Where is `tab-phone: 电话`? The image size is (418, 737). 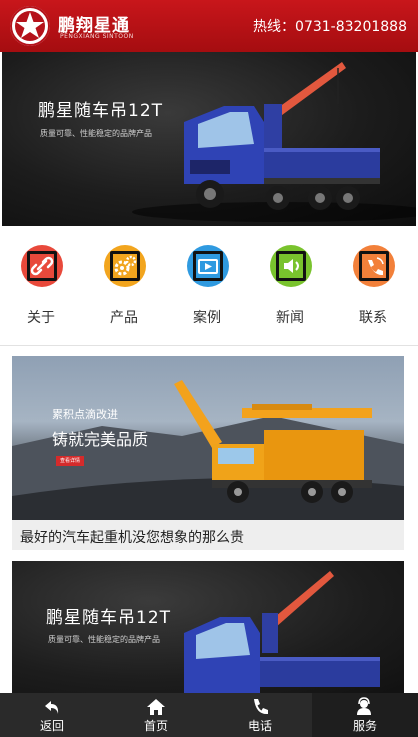
tab-phone: 电话 is located at coordinates (260, 715).